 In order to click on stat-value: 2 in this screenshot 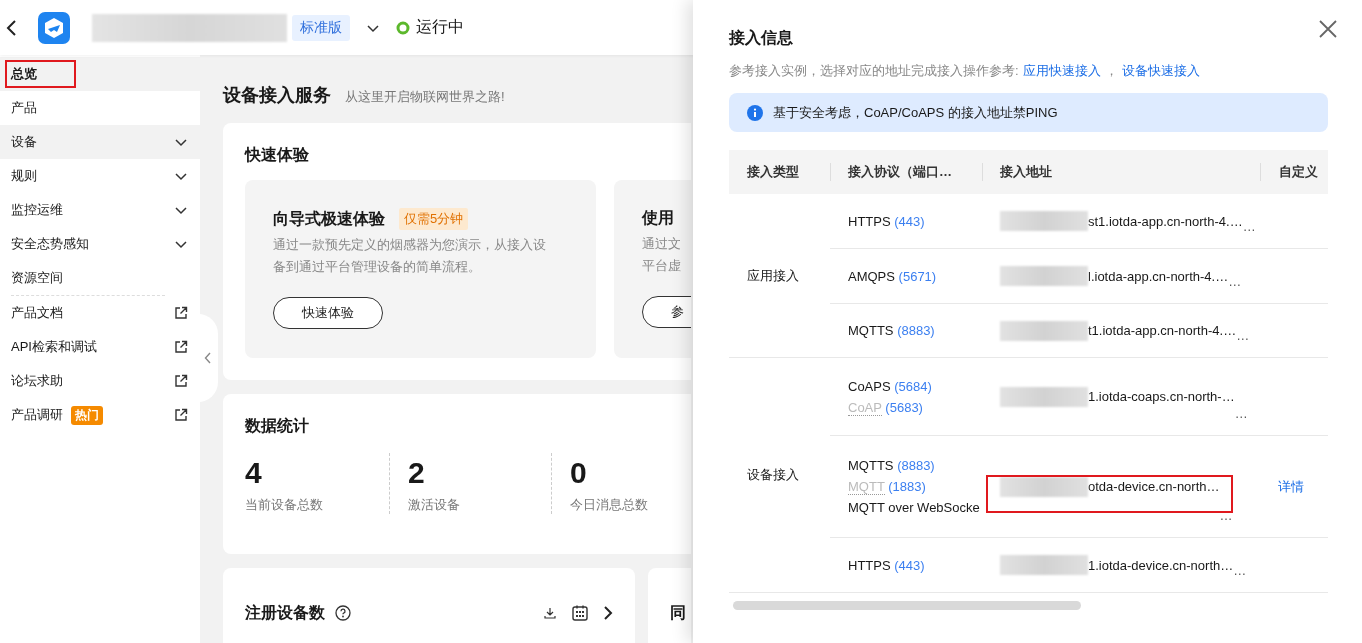, I will do `click(417, 473)`.